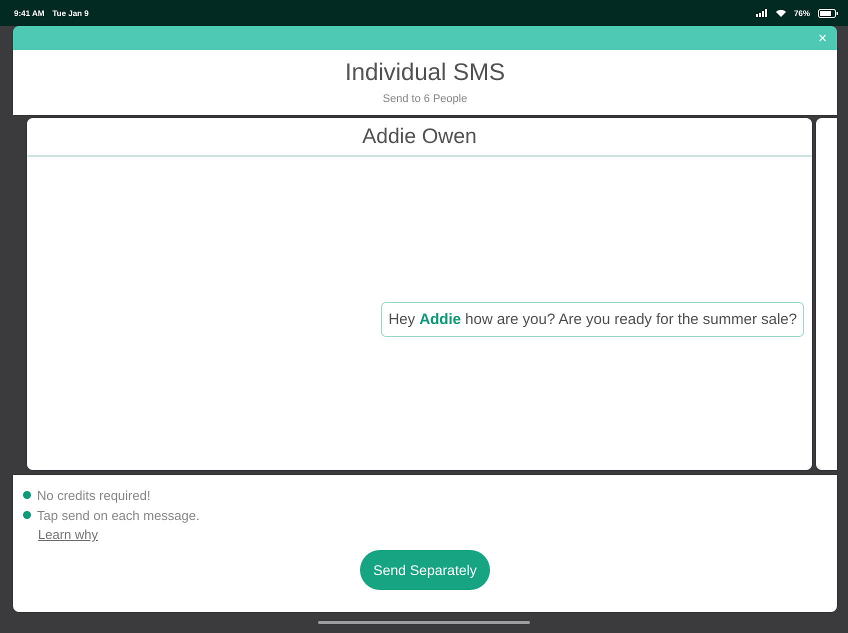  I want to click on status-date: Tue Jan 9, so click(70, 13).